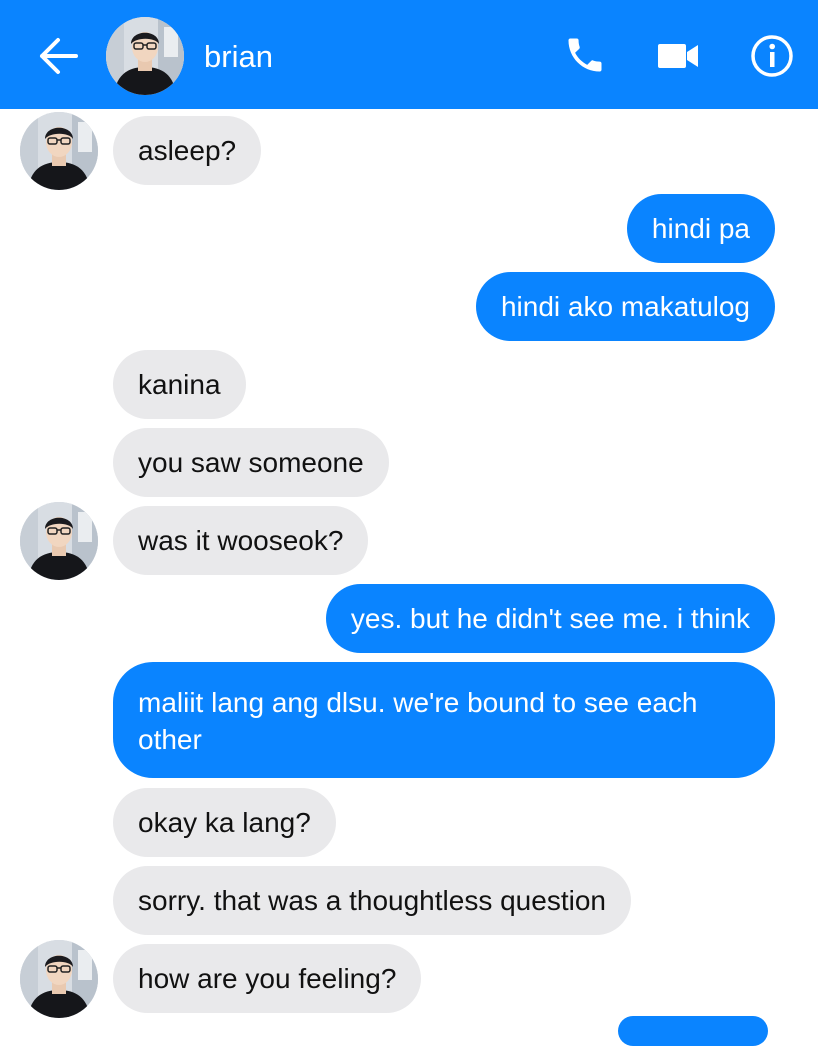 Image resolution: width=818 pixels, height=1046 pixels. I want to click on phone-icon, so click(585, 55).